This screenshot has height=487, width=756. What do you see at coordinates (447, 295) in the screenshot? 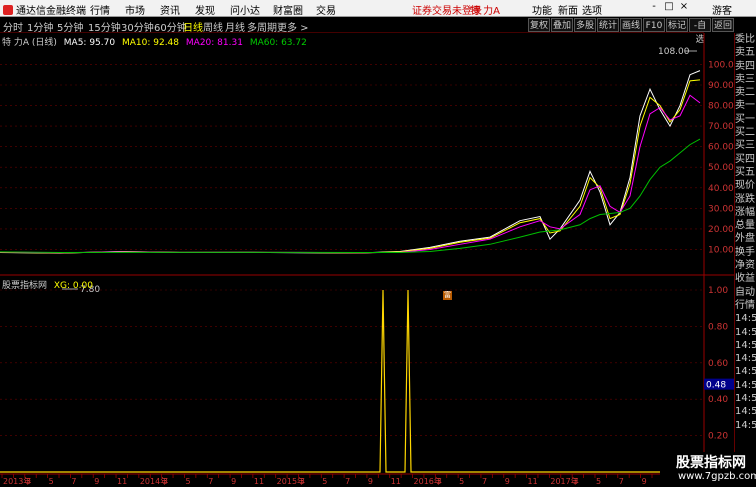
I see `event-marker: 富` at bounding box center [447, 295].